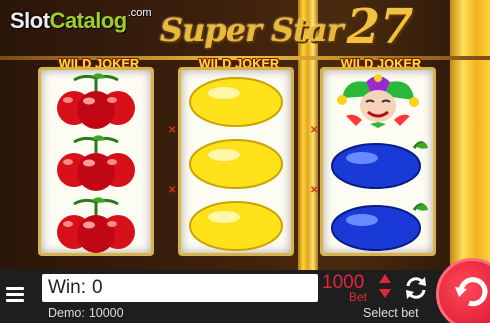 The image size is (490, 323). What do you see at coordinates (471, 292) in the screenshot?
I see `spin-icon` at bounding box center [471, 292].